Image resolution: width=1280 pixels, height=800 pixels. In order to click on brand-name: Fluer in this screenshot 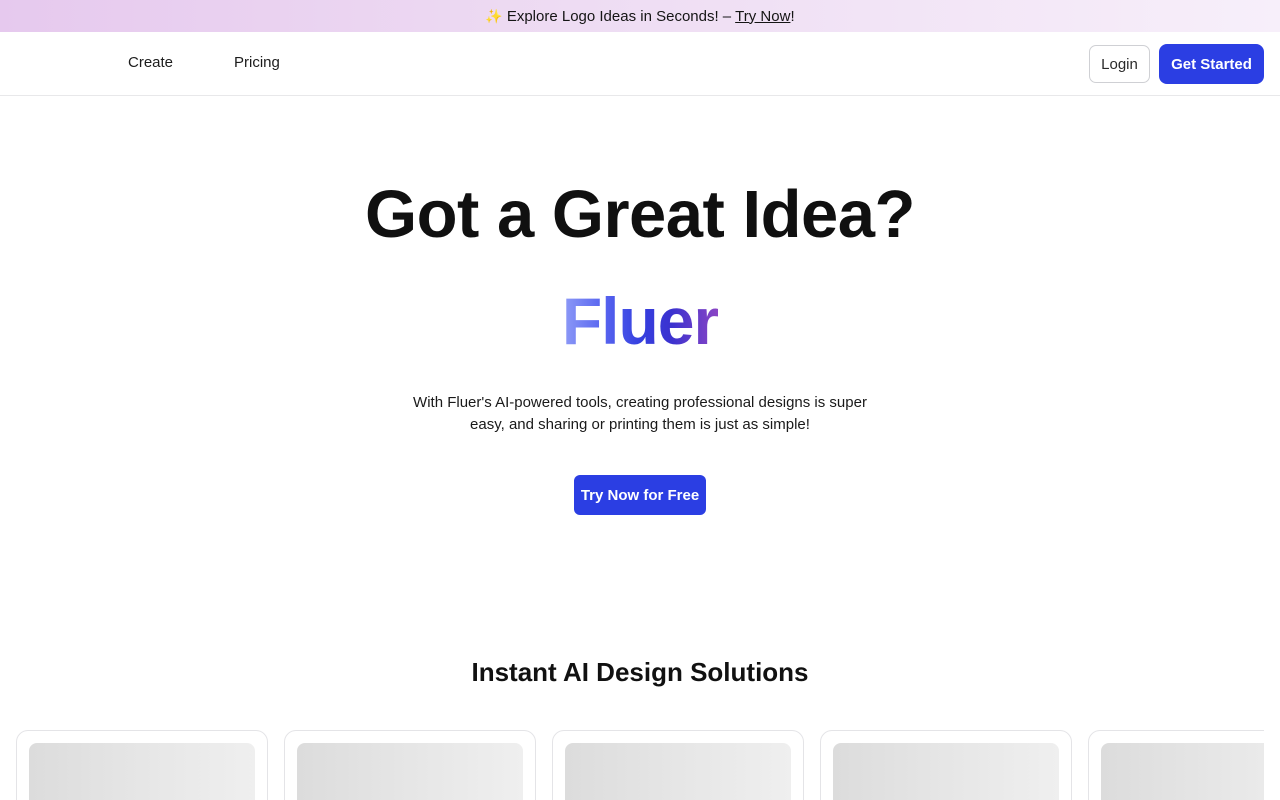, I will do `click(640, 321)`.